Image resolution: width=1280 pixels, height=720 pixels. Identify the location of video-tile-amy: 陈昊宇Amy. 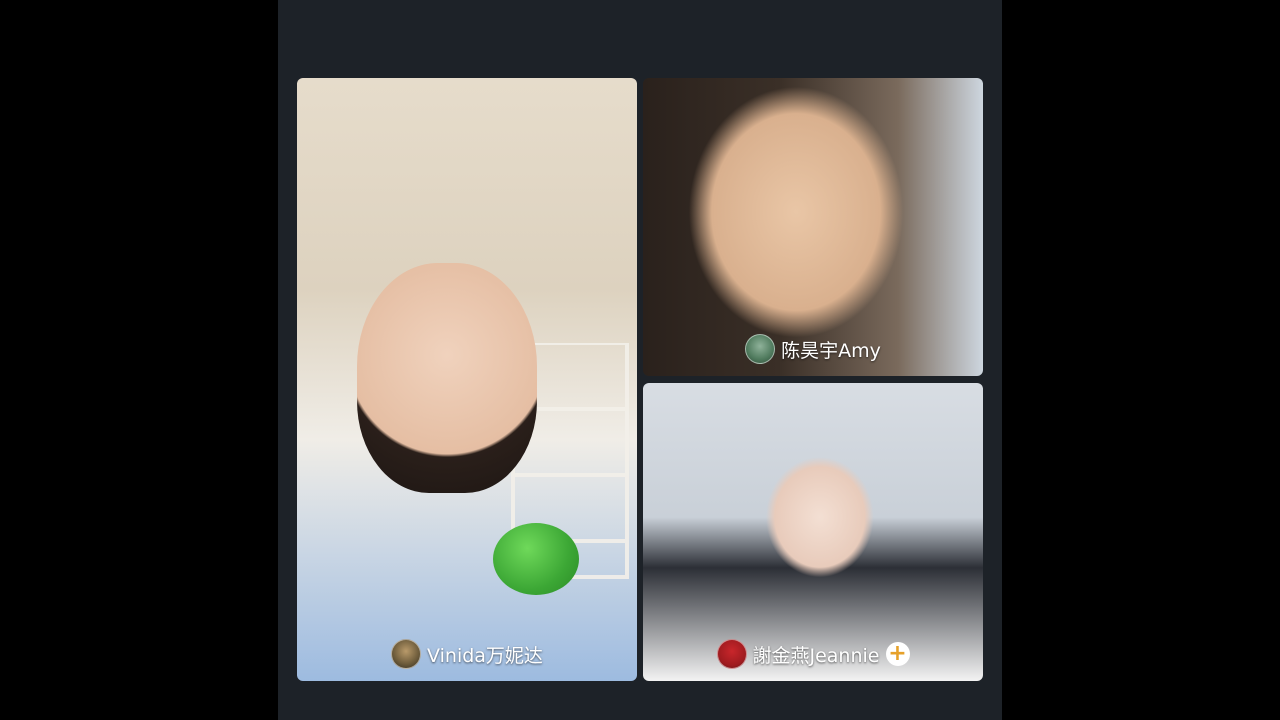
(813, 227).